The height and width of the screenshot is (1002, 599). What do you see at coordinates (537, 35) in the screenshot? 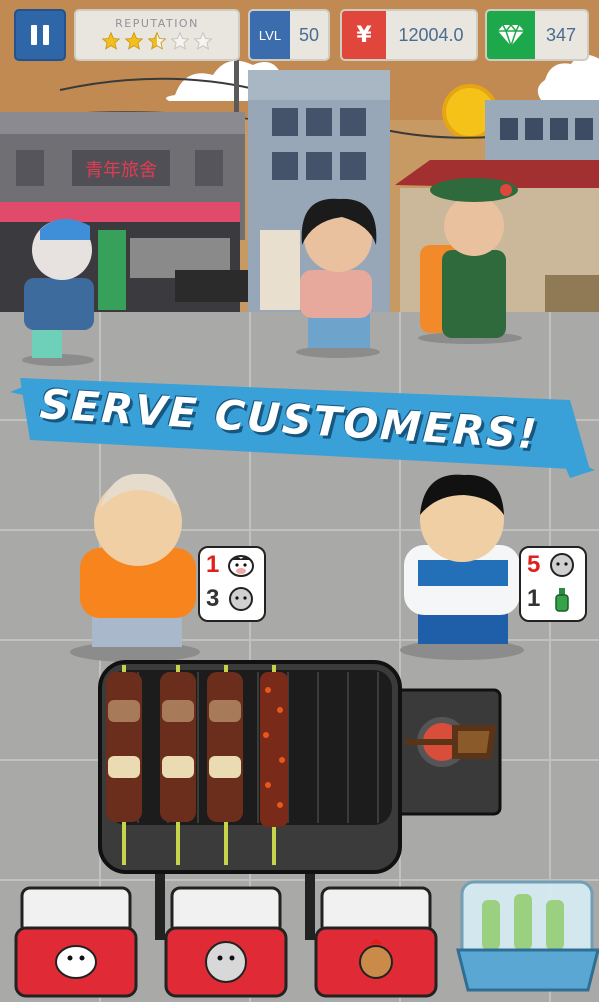
I see `gems-panel: 347` at bounding box center [537, 35].